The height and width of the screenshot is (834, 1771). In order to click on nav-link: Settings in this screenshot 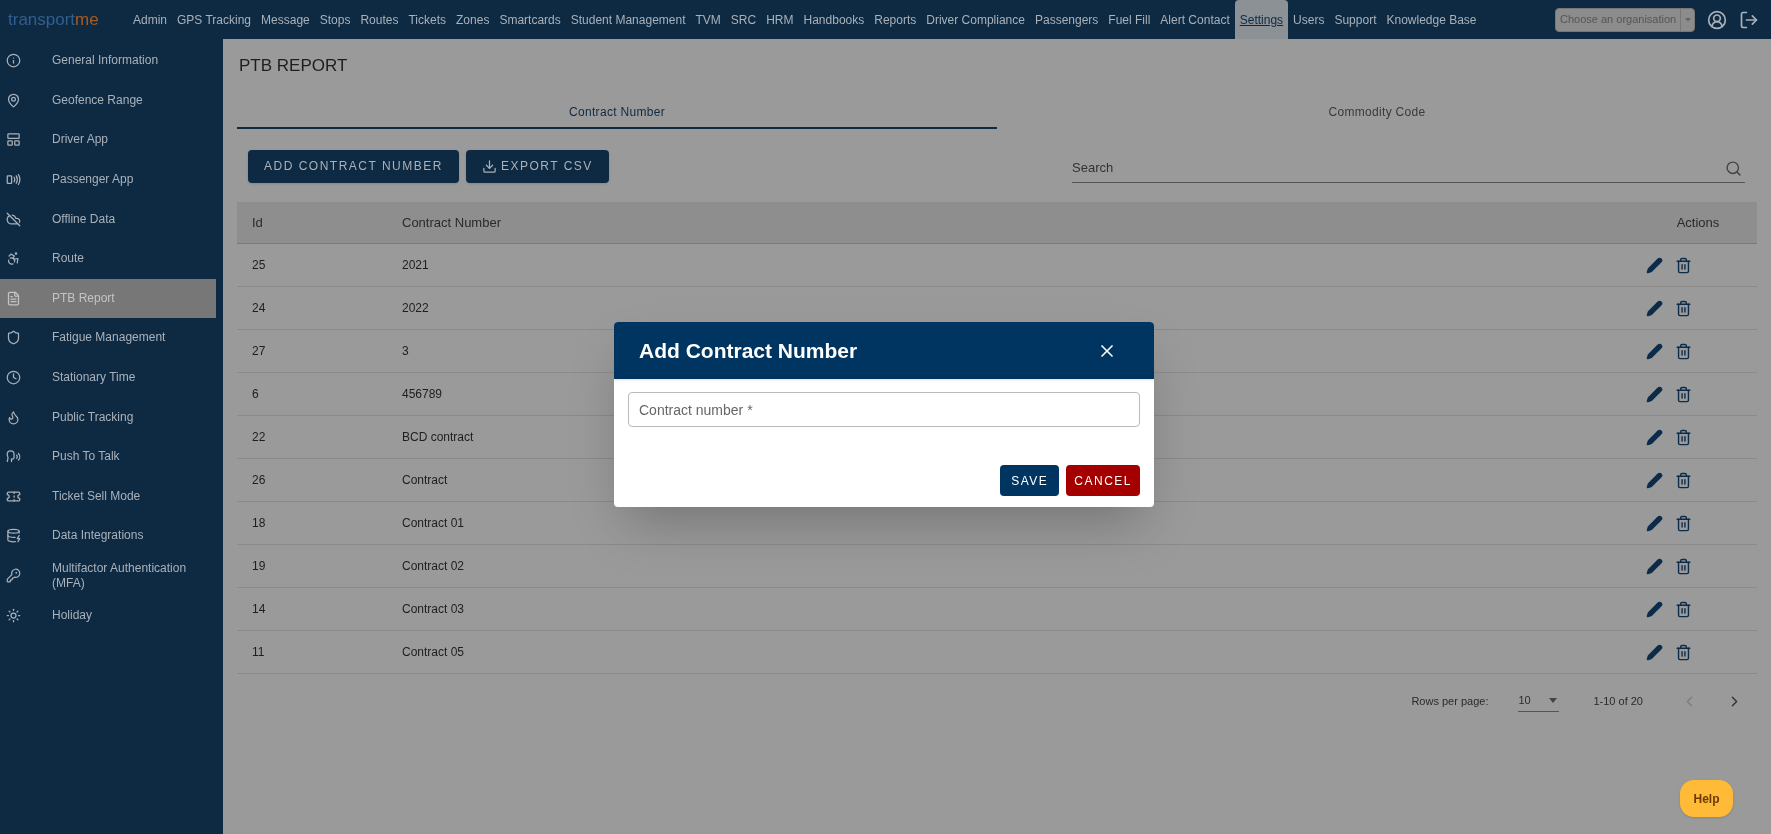, I will do `click(1261, 19)`.